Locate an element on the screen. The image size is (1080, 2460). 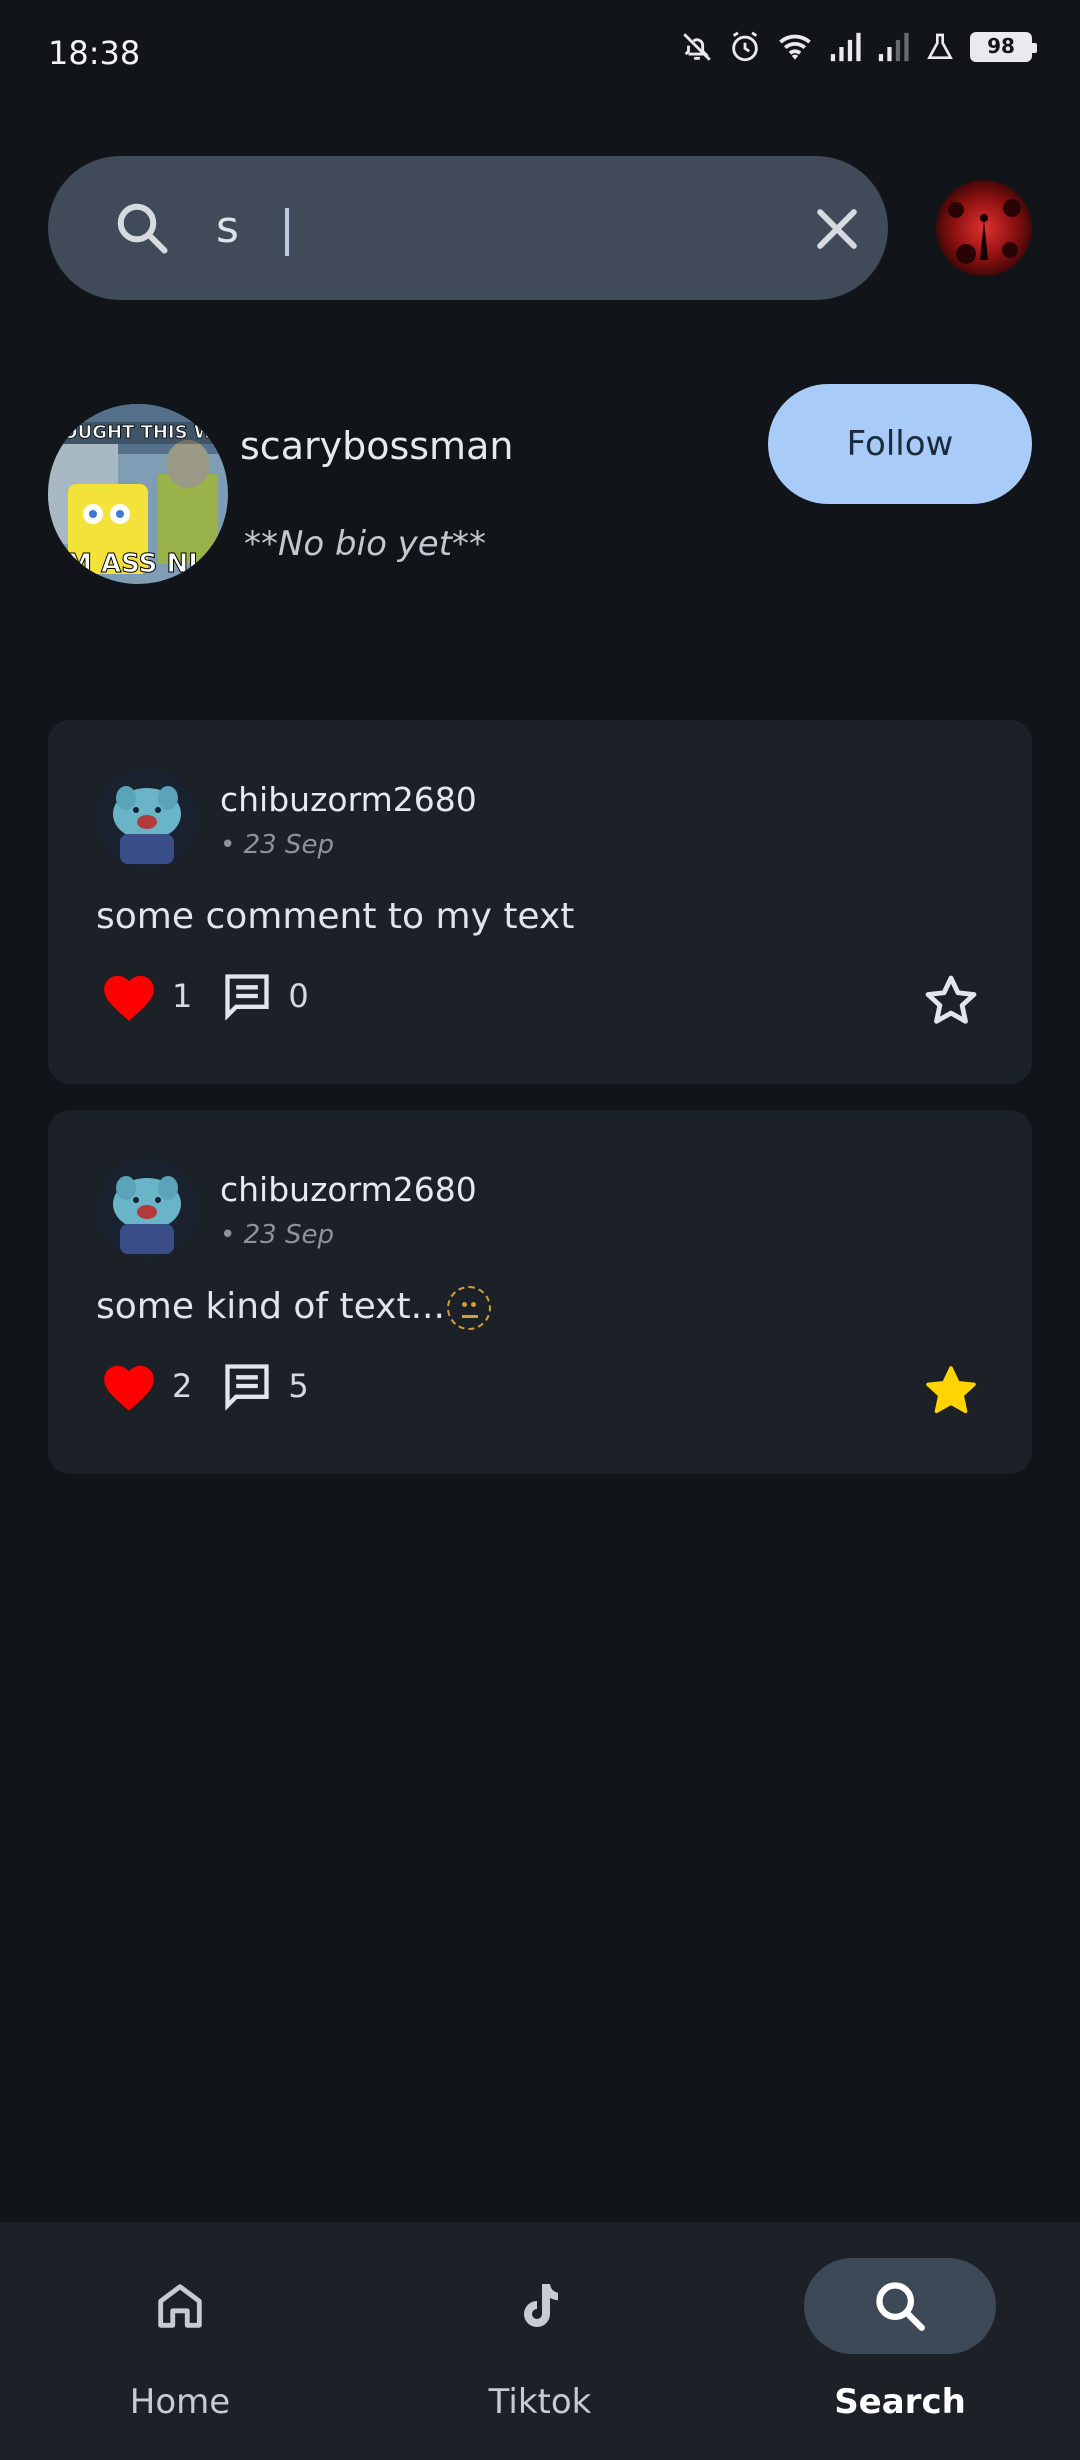
alarm-icon is located at coordinates (745, 46).